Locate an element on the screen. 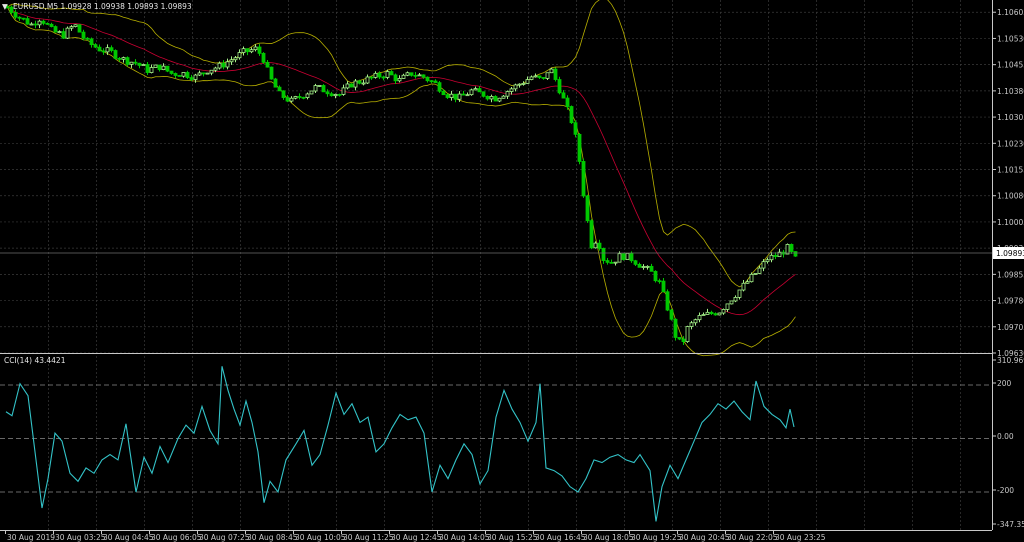  price-tick-label: 1.10455 is located at coordinates (1010, 65).